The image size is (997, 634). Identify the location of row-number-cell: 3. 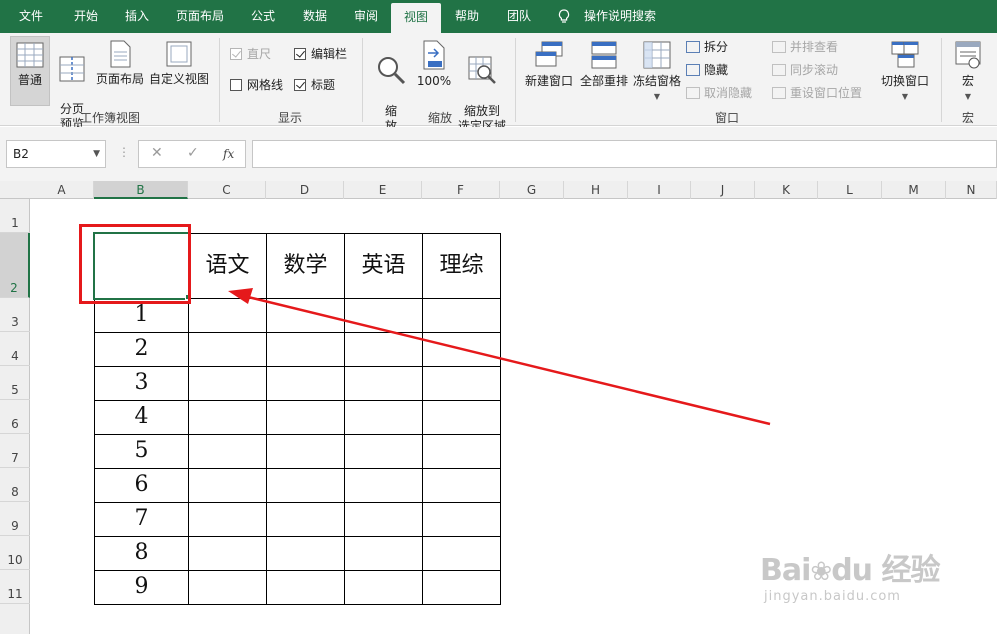
(141, 383).